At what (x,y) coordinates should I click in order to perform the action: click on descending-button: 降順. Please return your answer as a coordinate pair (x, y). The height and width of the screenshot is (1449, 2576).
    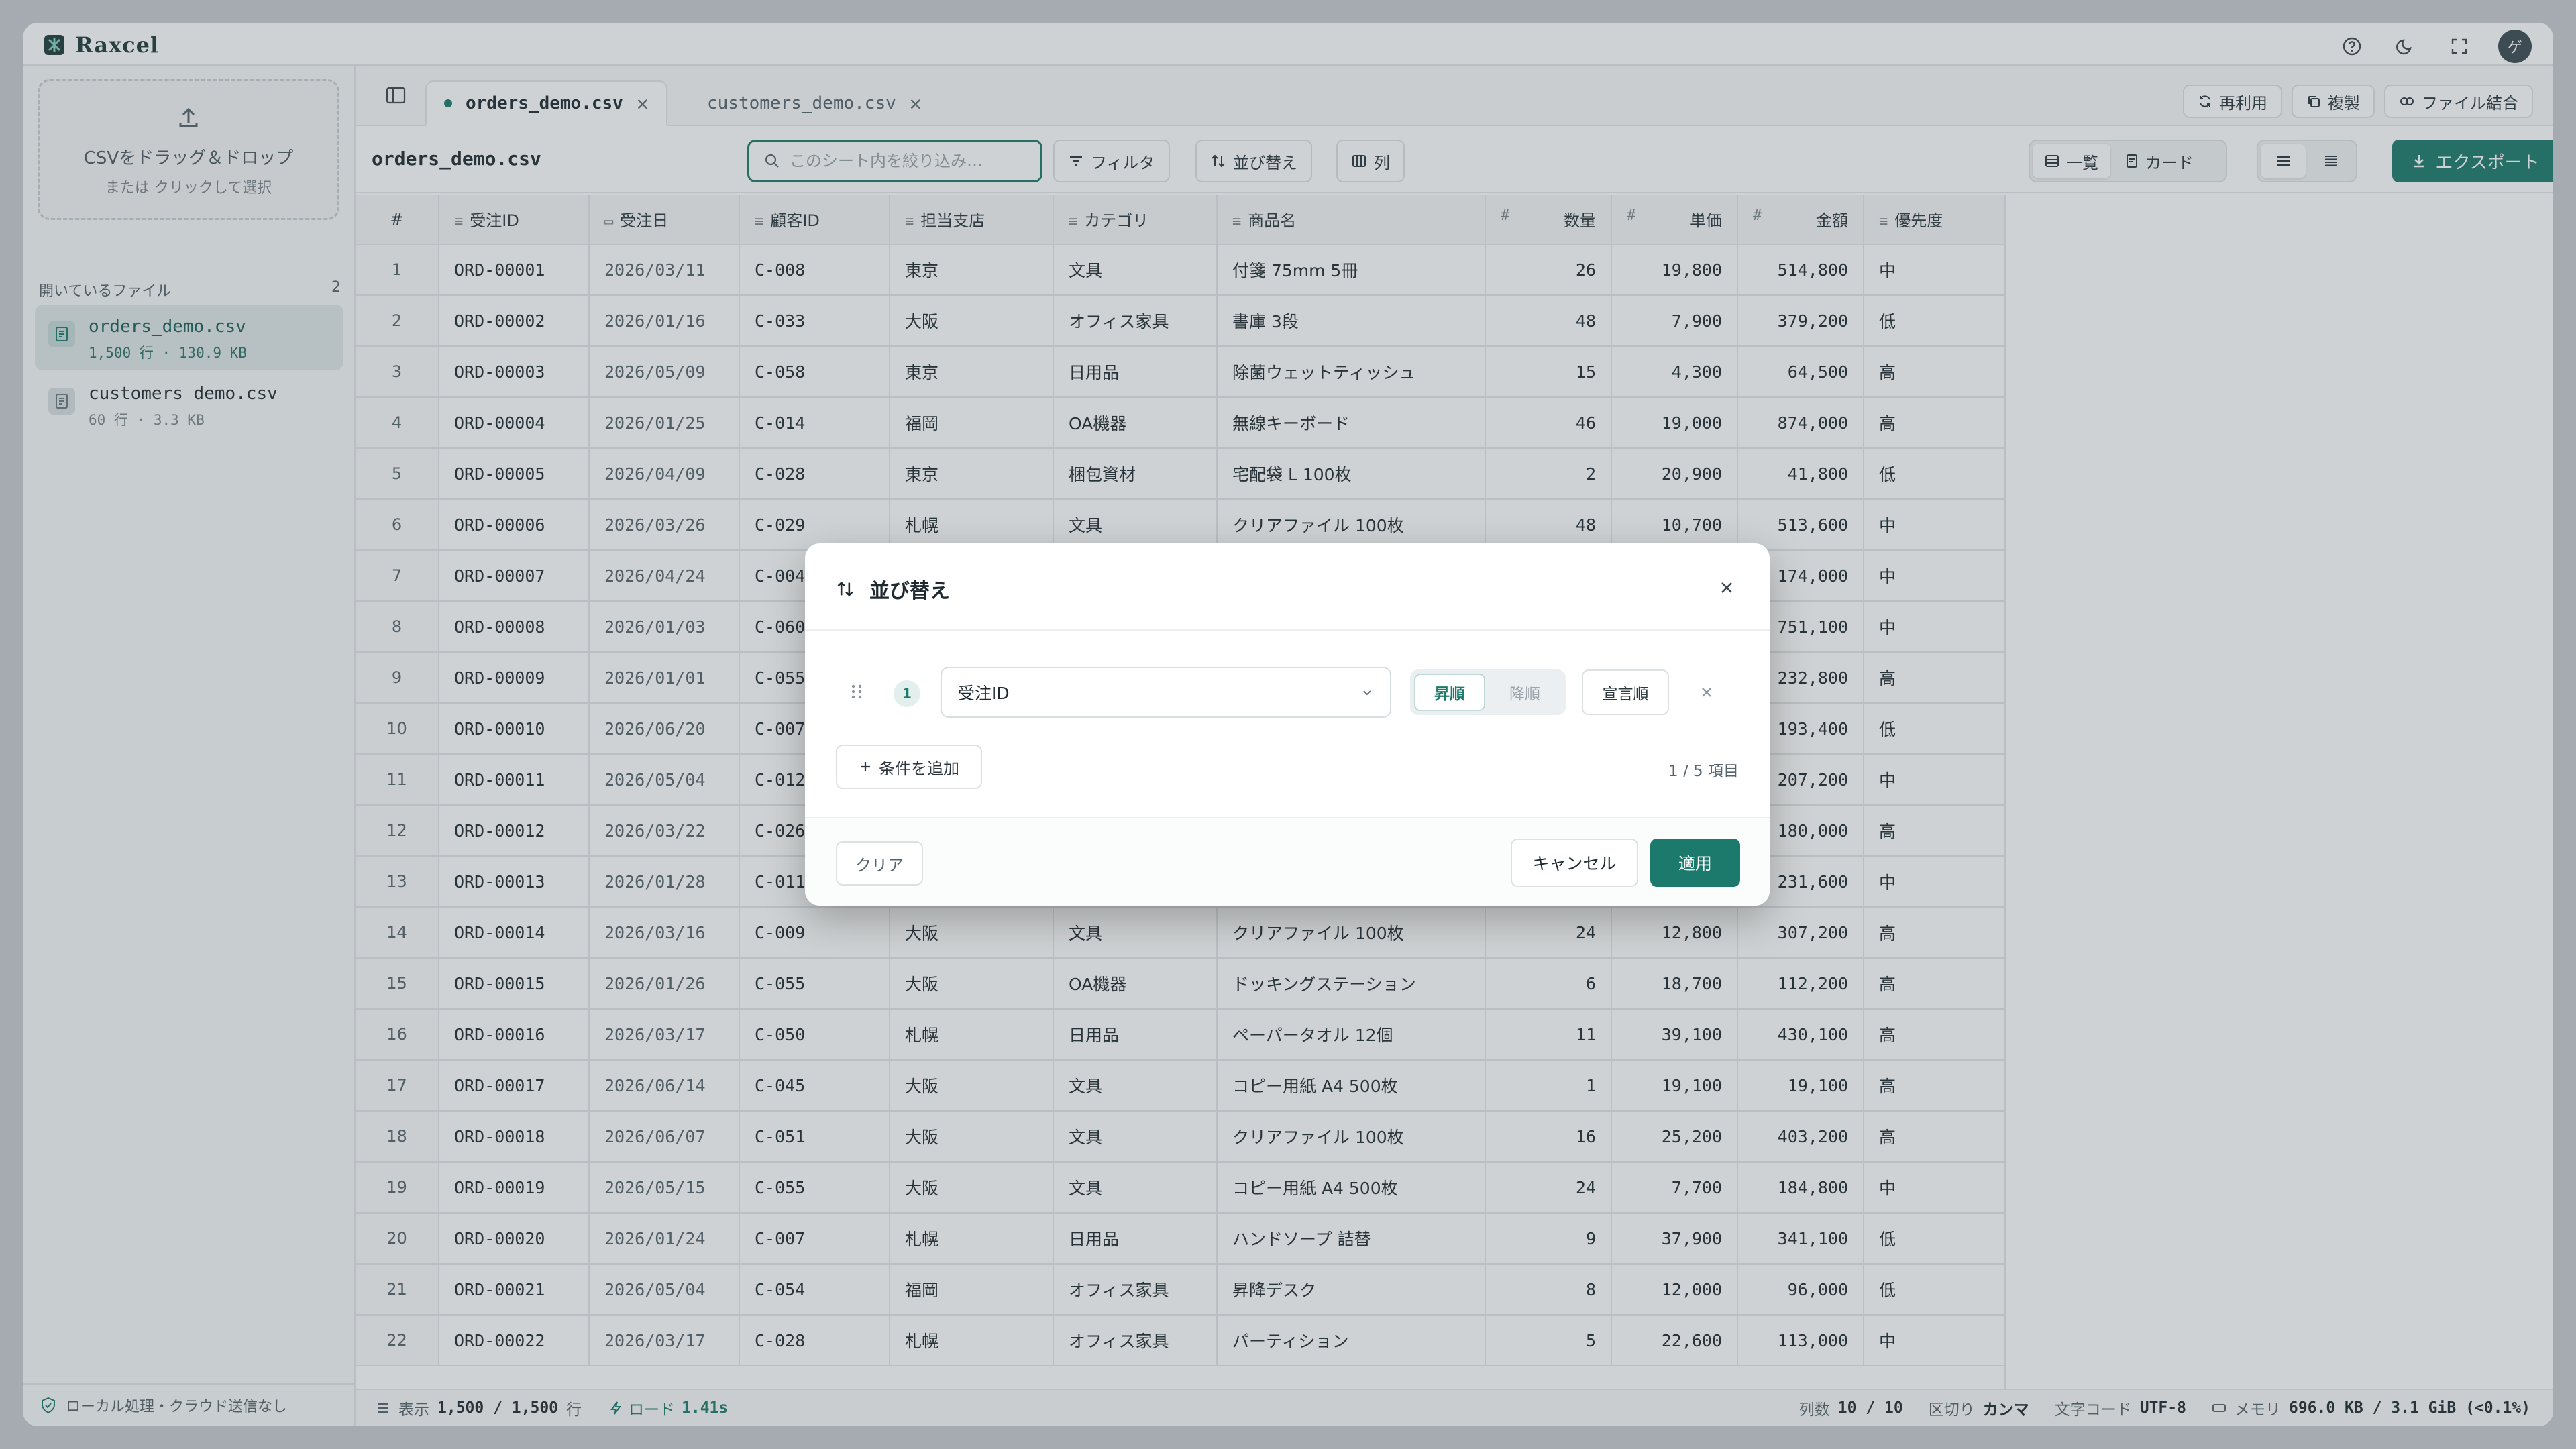
    Looking at the image, I should click on (1524, 692).